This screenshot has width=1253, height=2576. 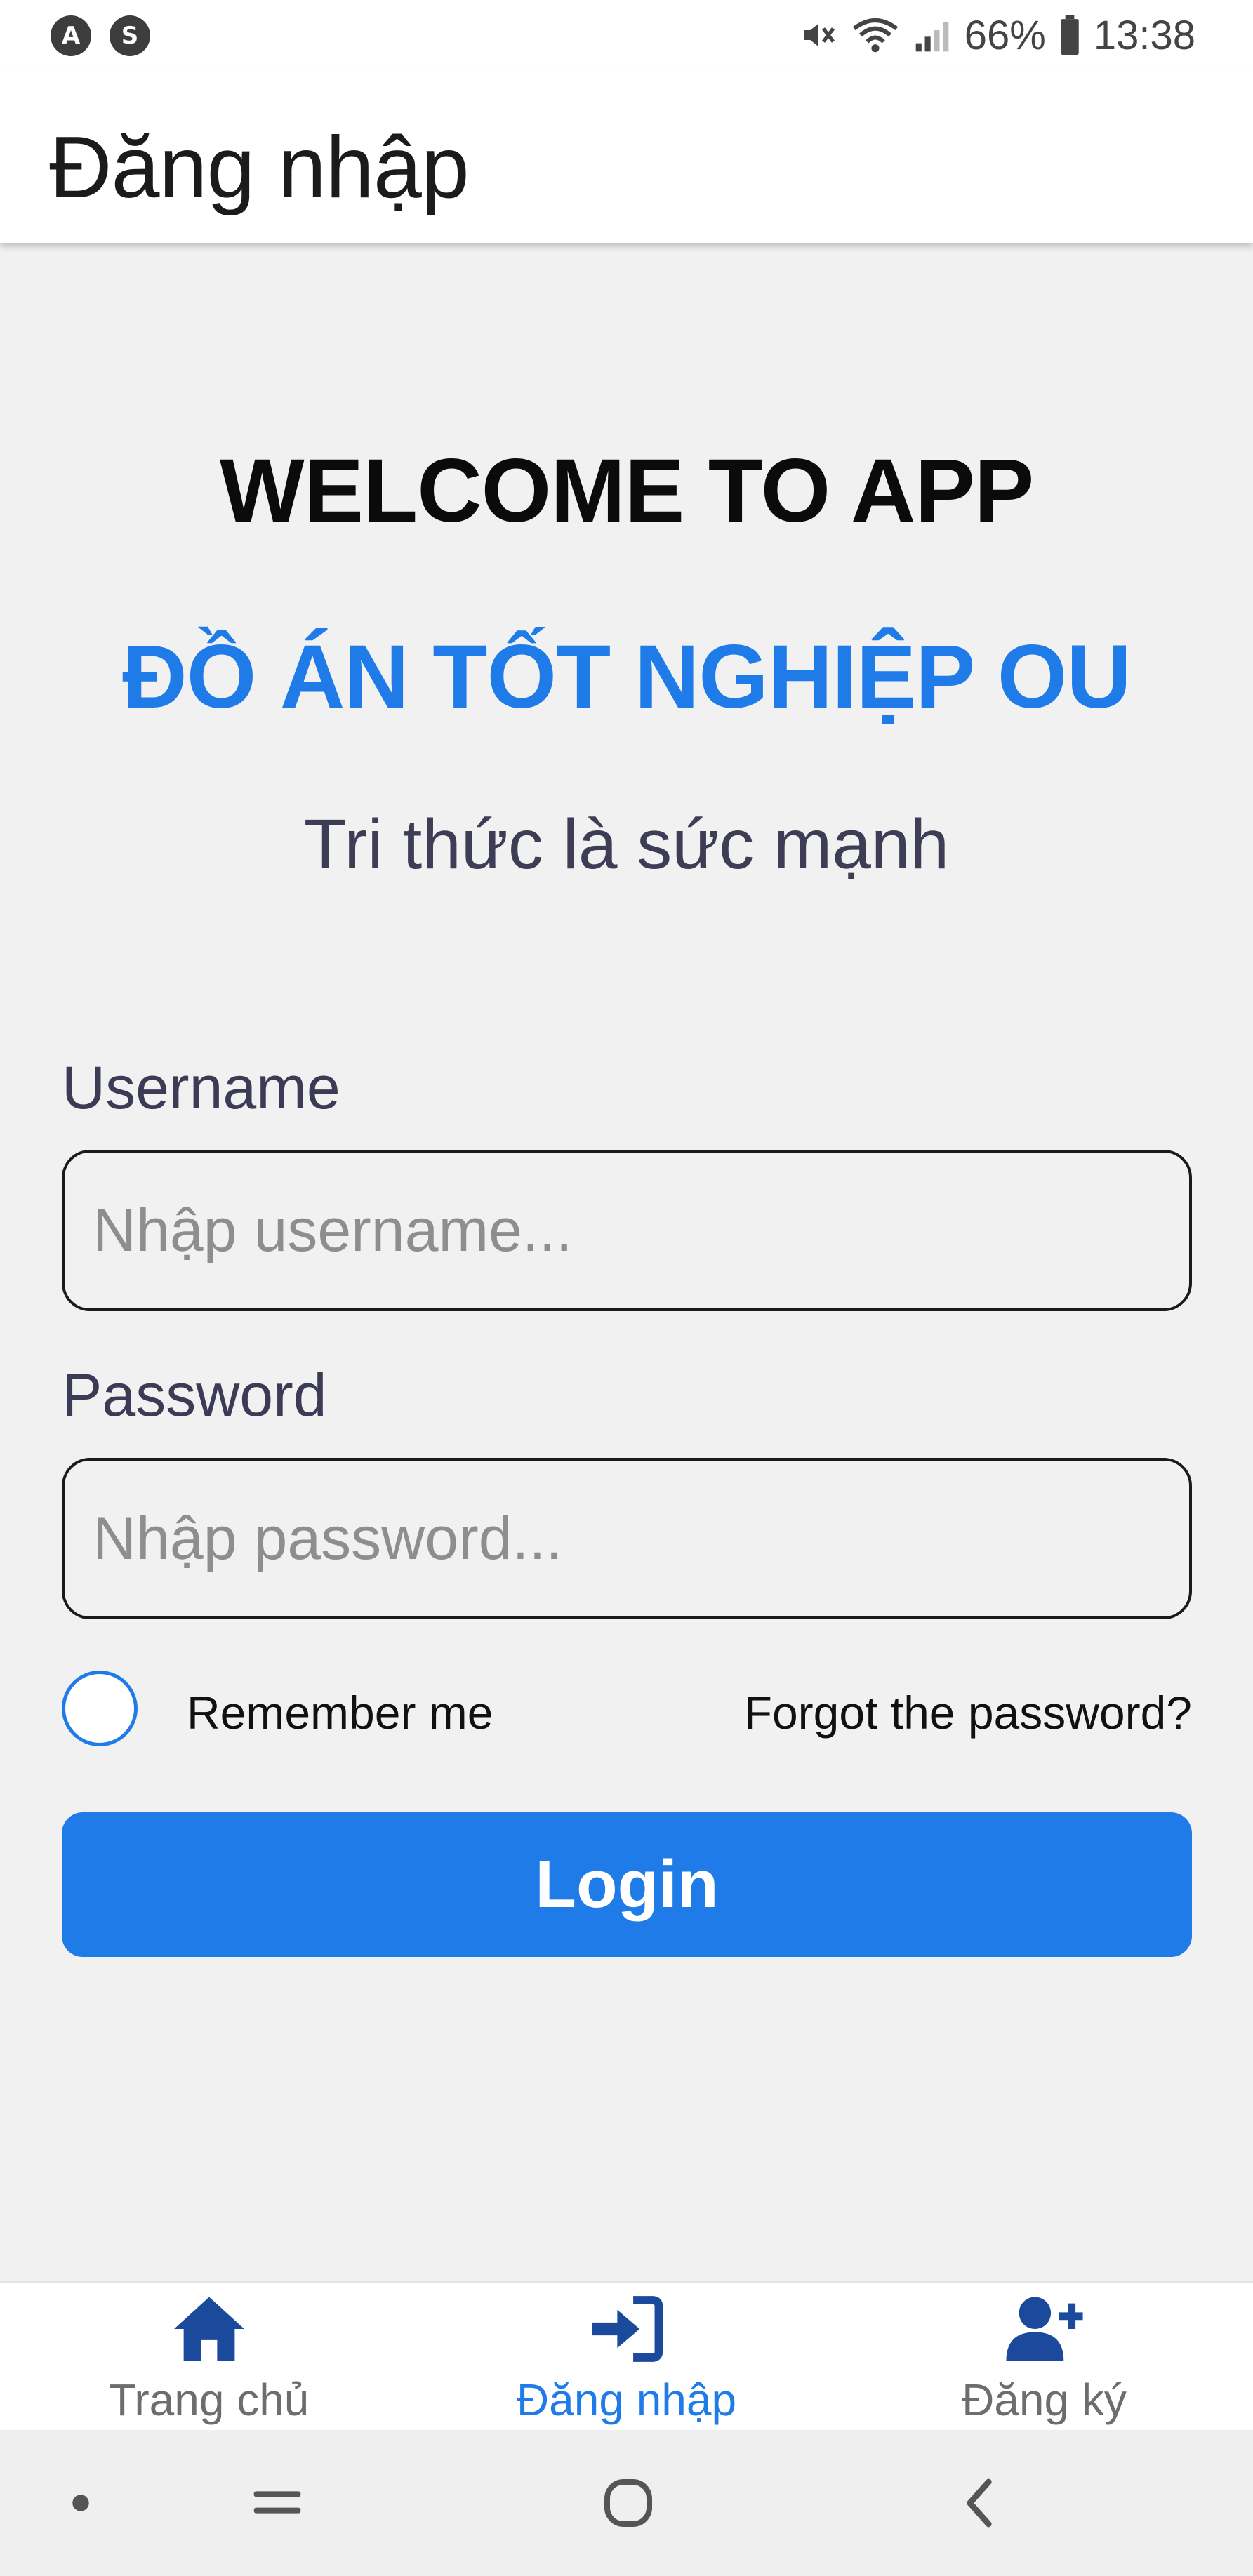 What do you see at coordinates (627, 1710) in the screenshot?
I see `remember-row: Remember me Forgot the password?` at bounding box center [627, 1710].